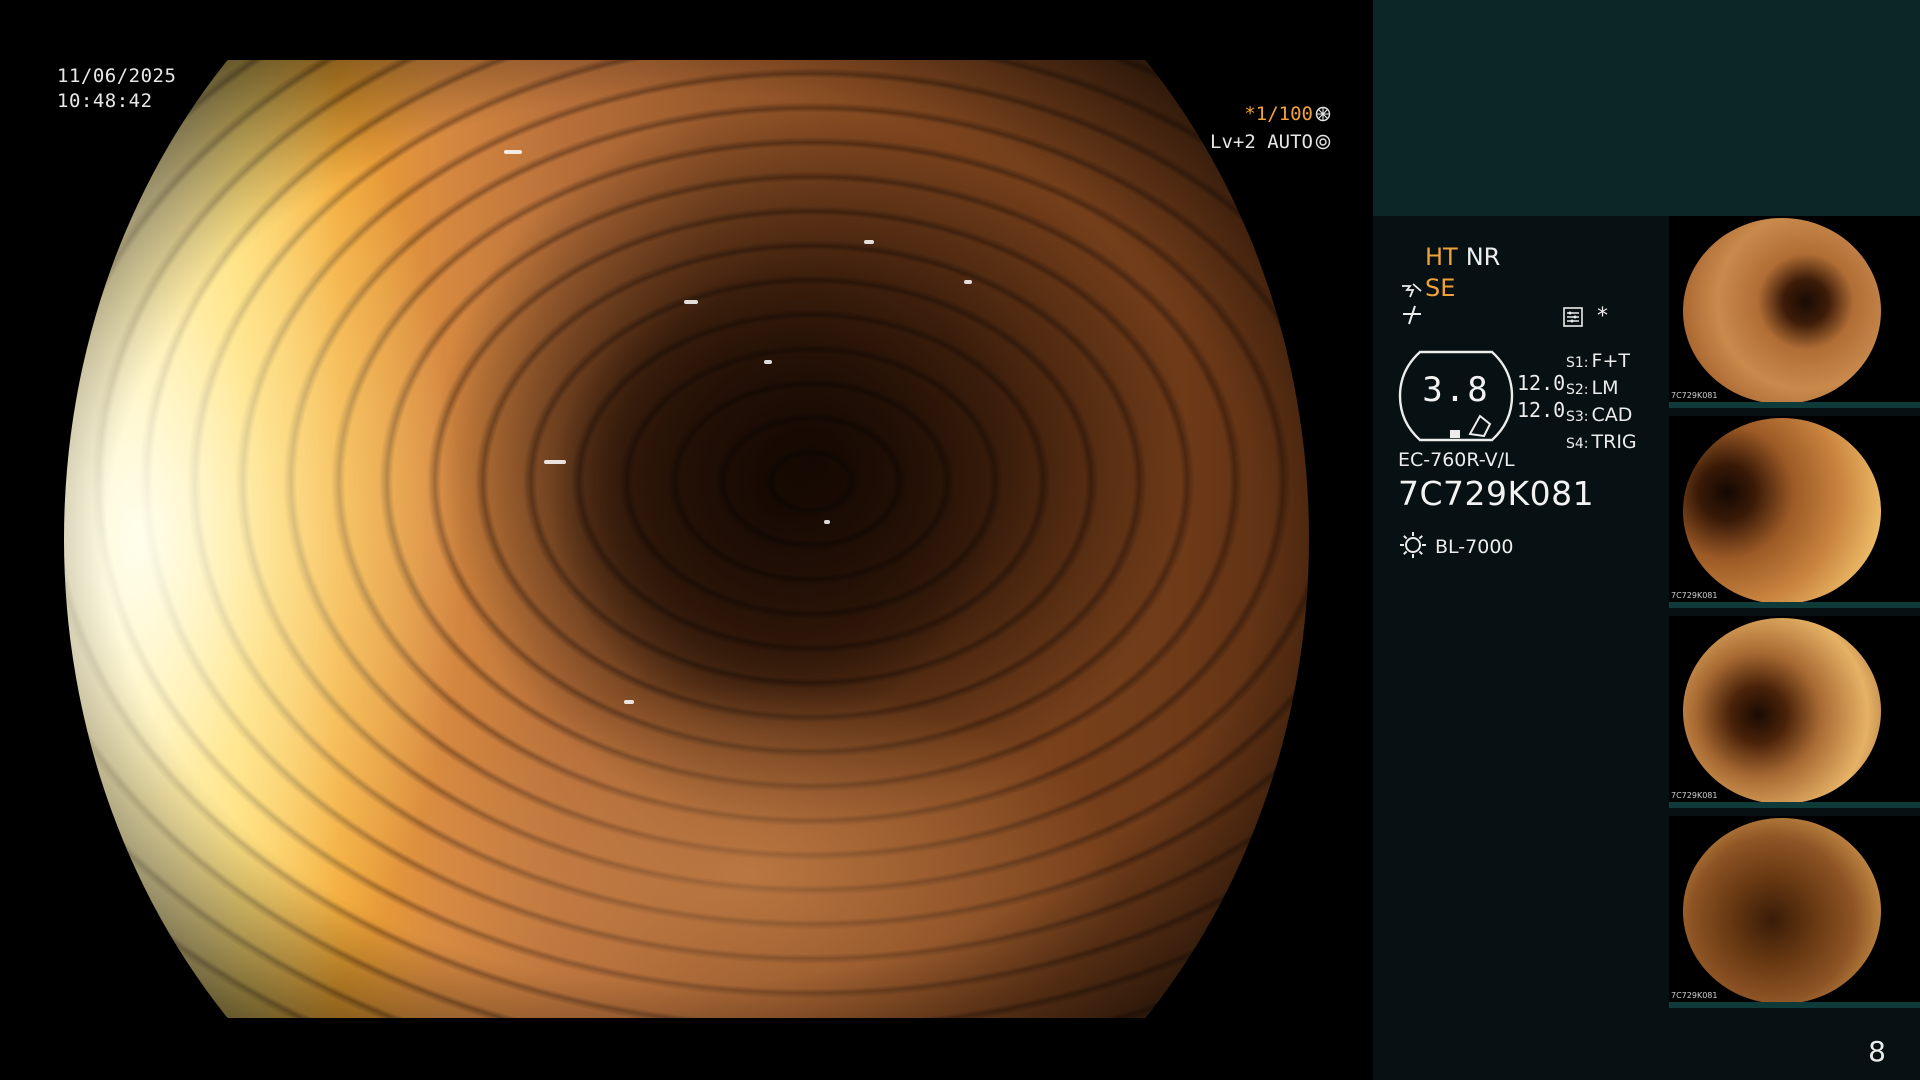  Describe the element at coordinates (1573, 317) in the screenshot. I see `settings-menu-icon` at that location.